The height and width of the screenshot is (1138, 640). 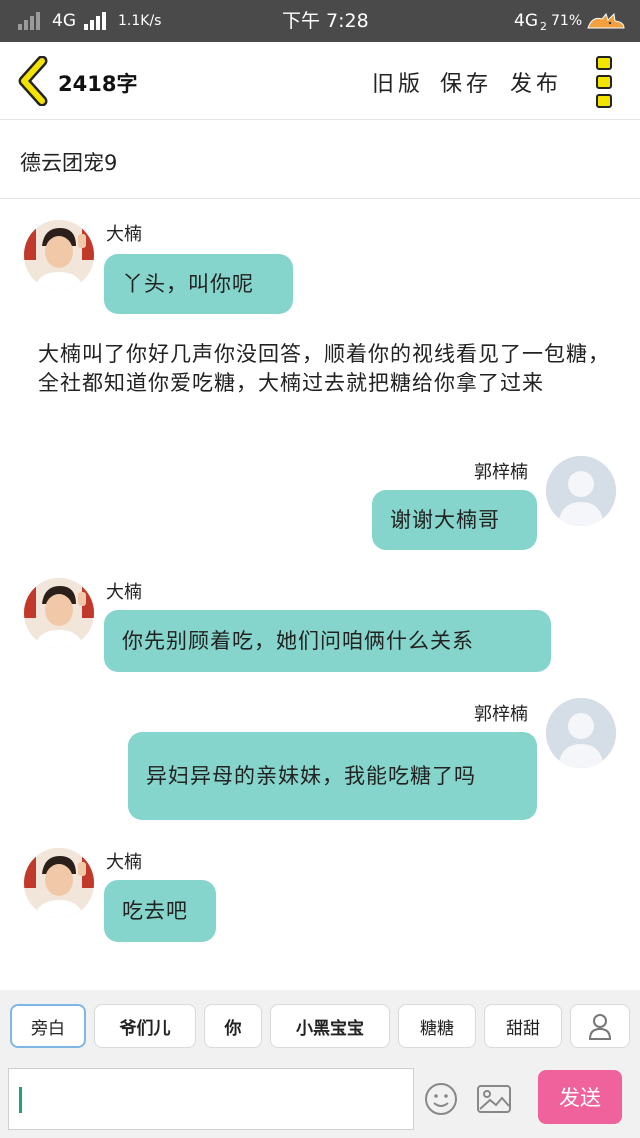 What do you see at coordinates (69, 163) in the screenshot?
I see `story-title: 德云团宠9` at bounding box center [69, 163].